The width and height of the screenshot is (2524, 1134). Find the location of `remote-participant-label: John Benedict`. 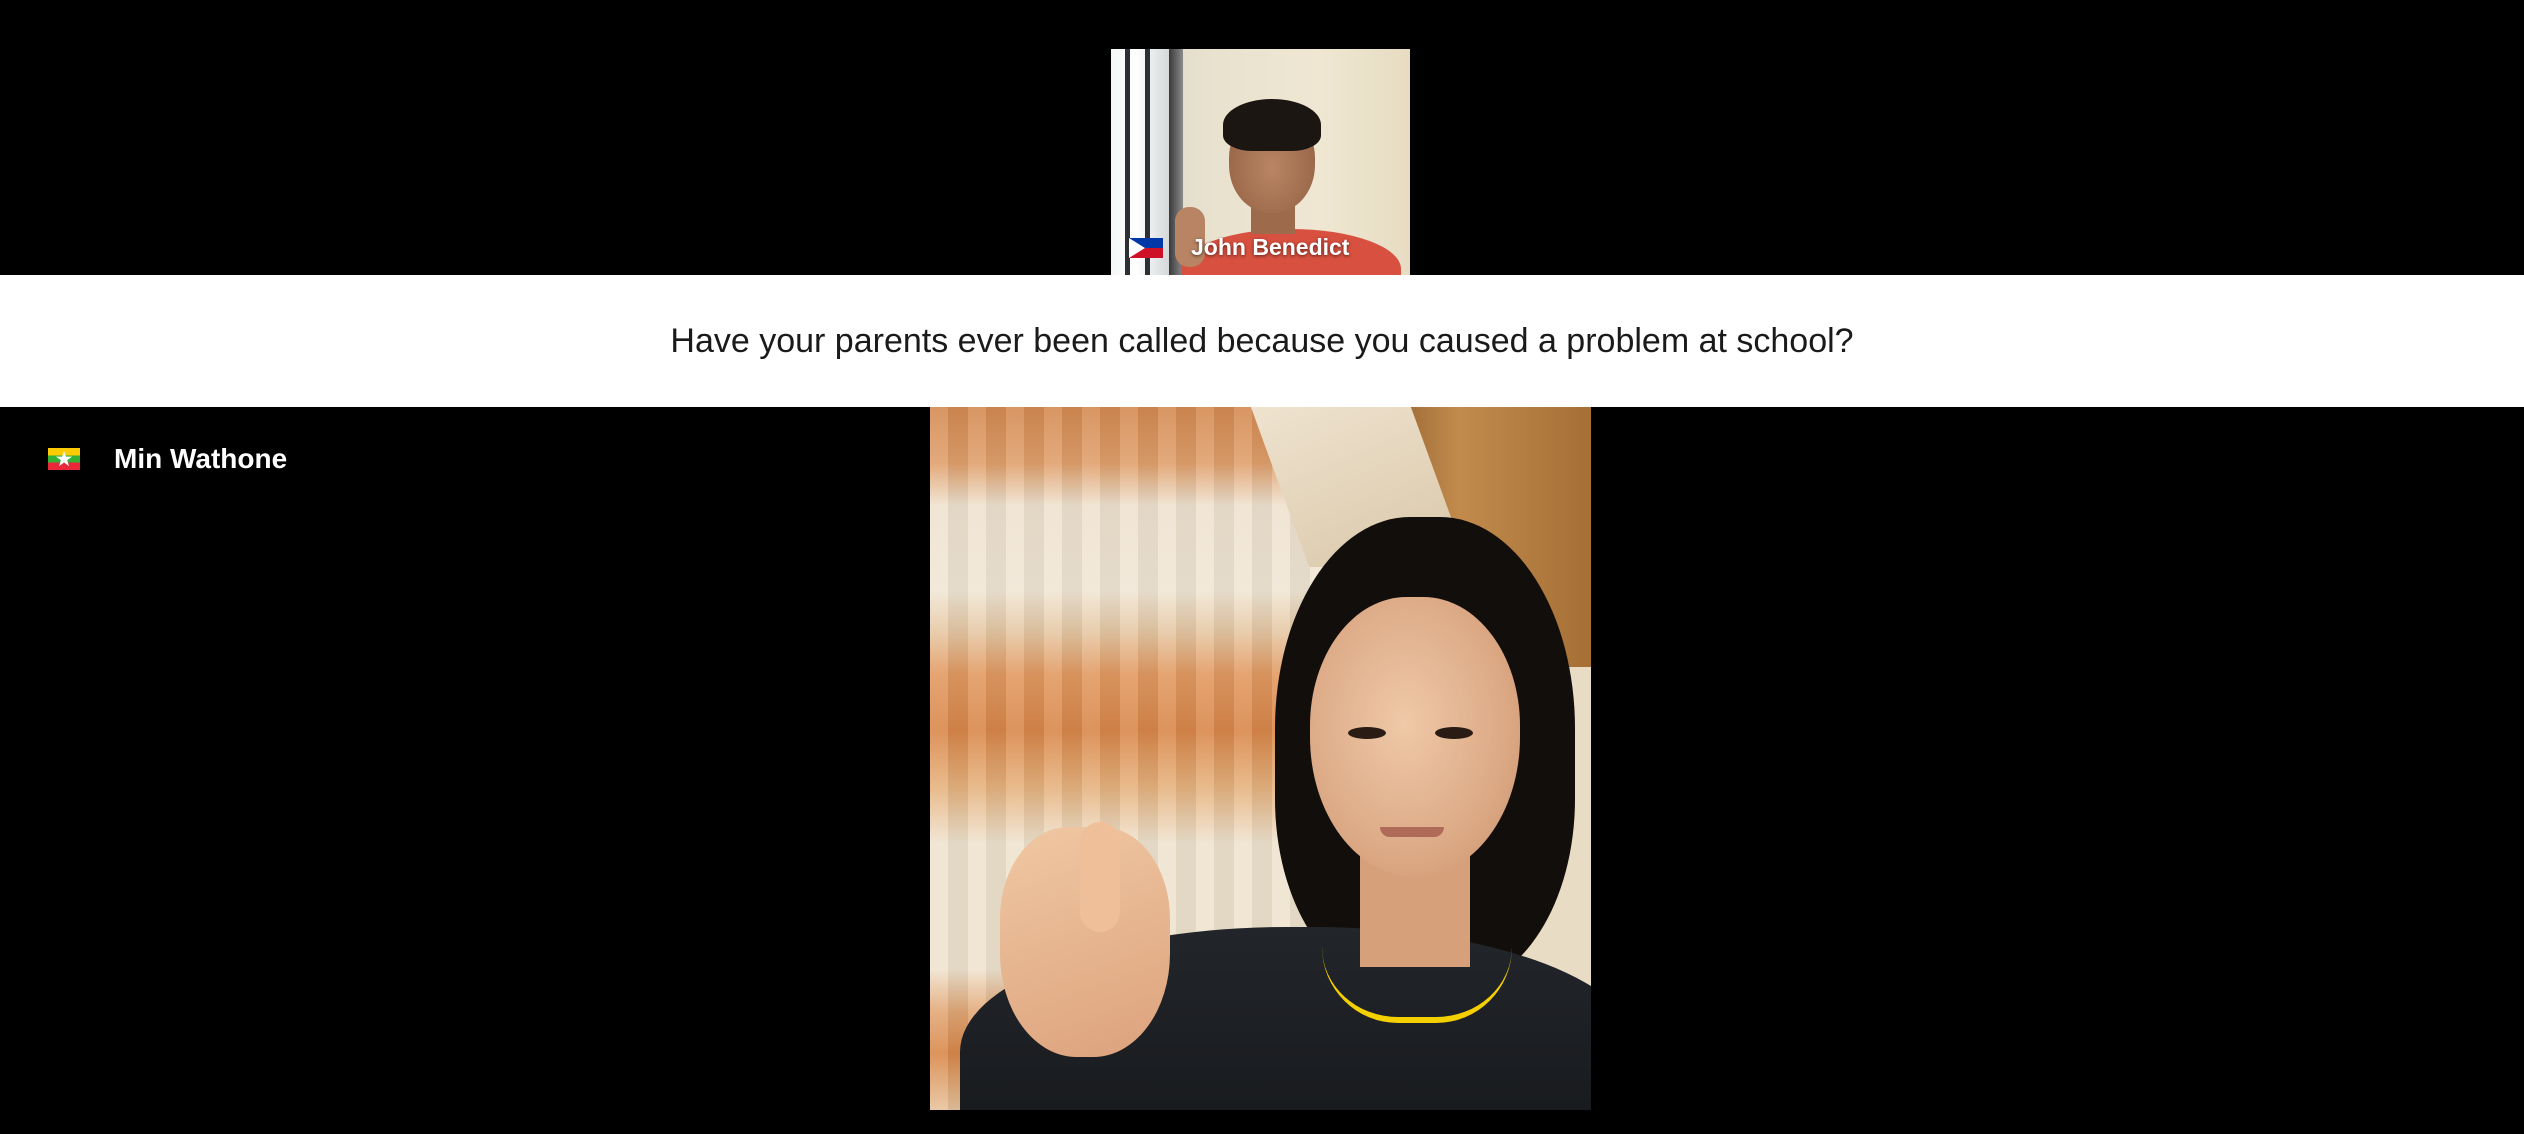

remote-participant-label: John Benedict is located at coordinates (1239, 247).